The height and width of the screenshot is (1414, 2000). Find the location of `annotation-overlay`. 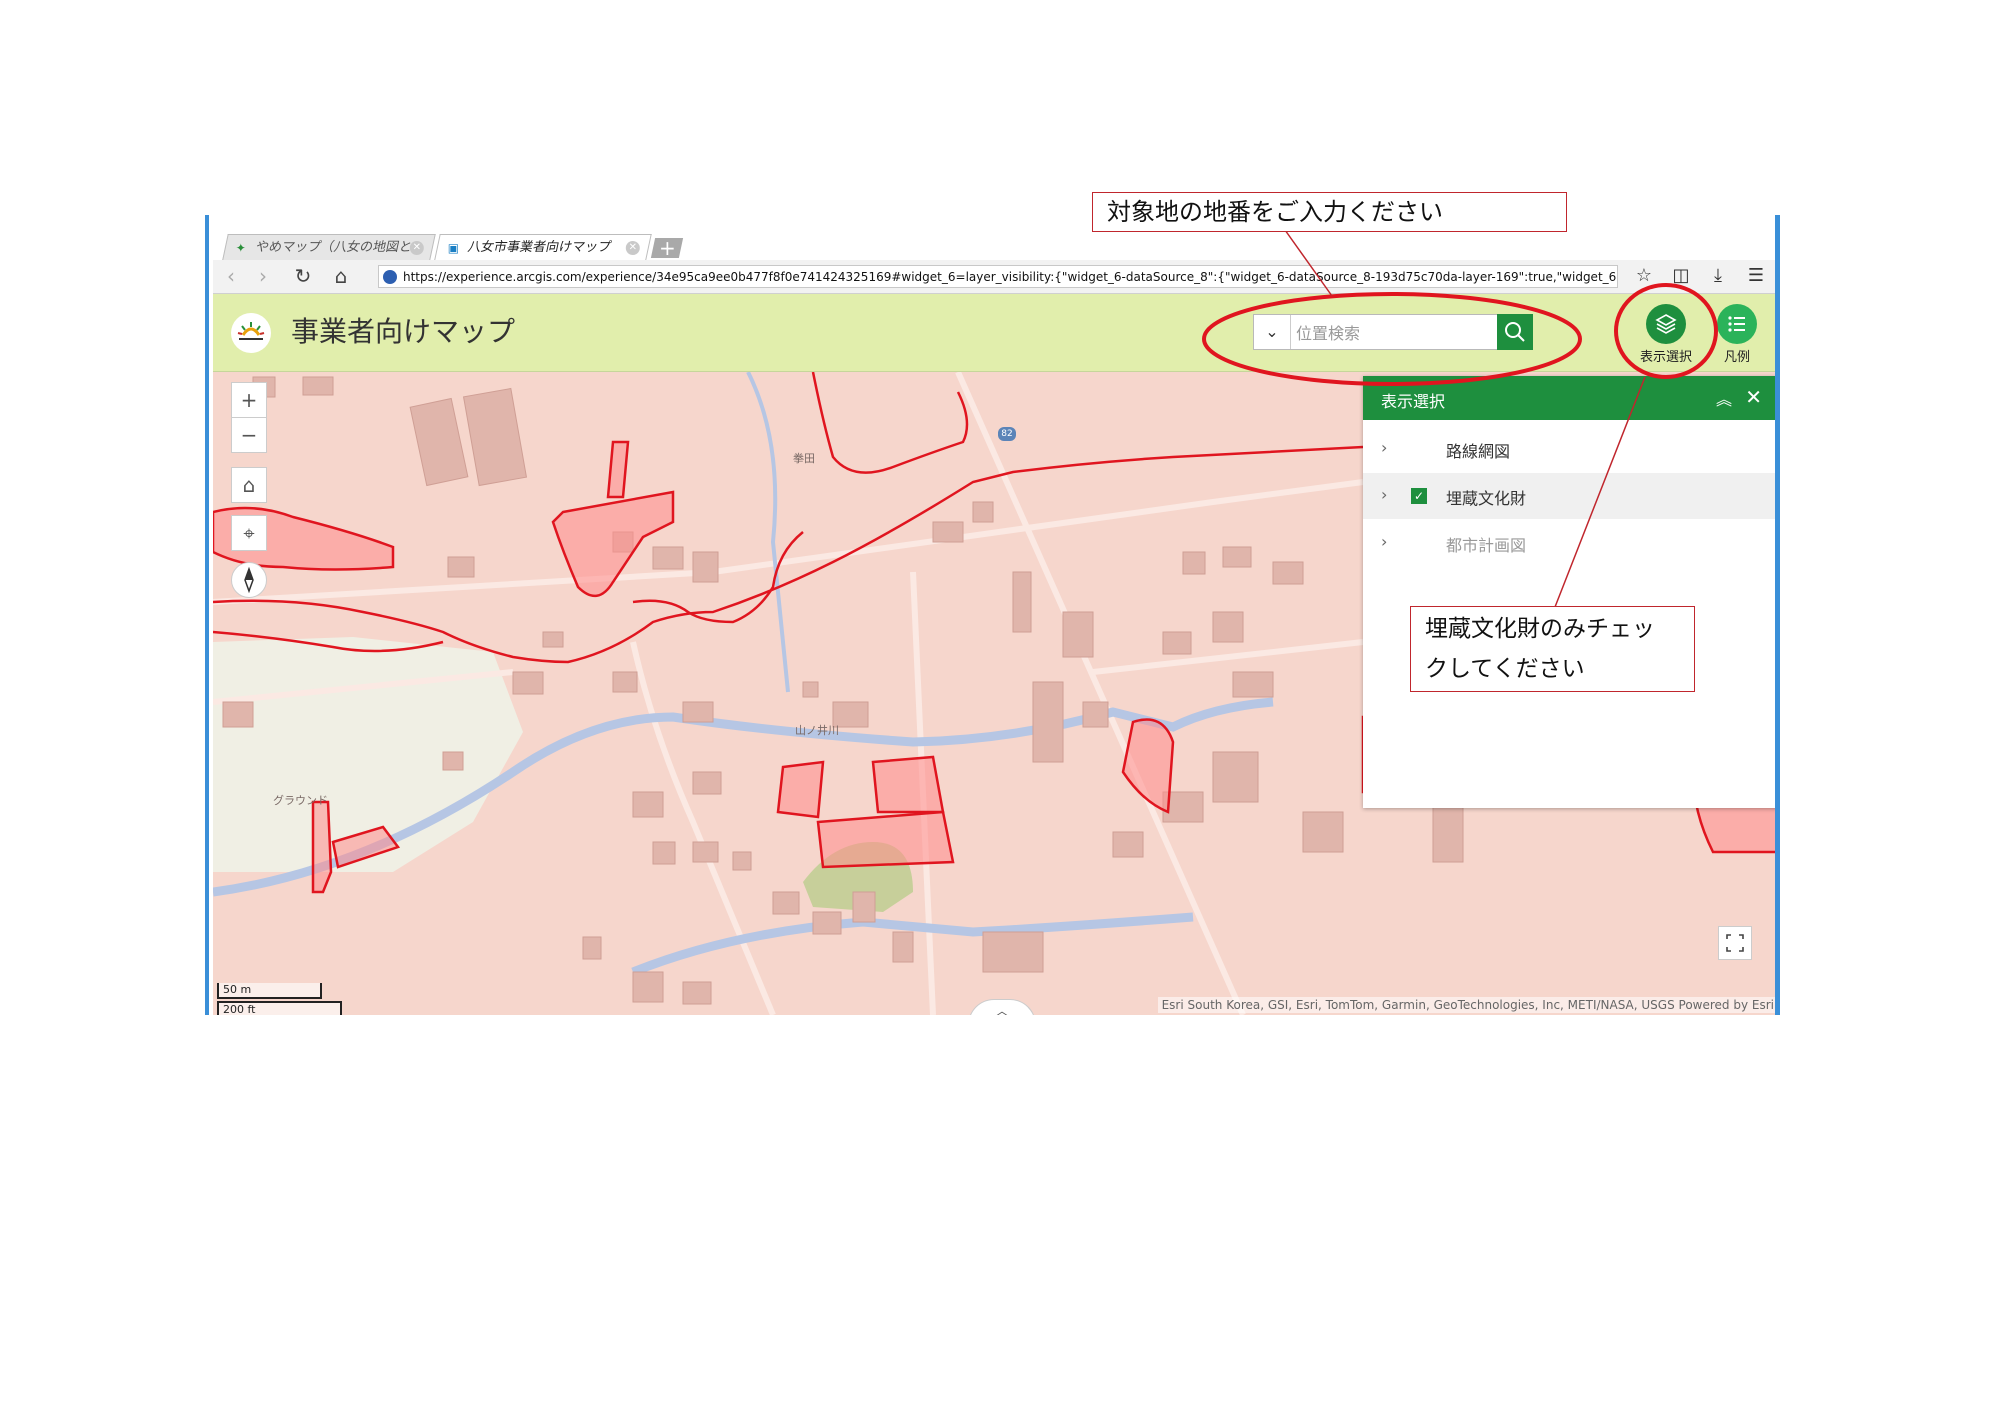

annotation-overlay is located at coordinates (1460, 418).